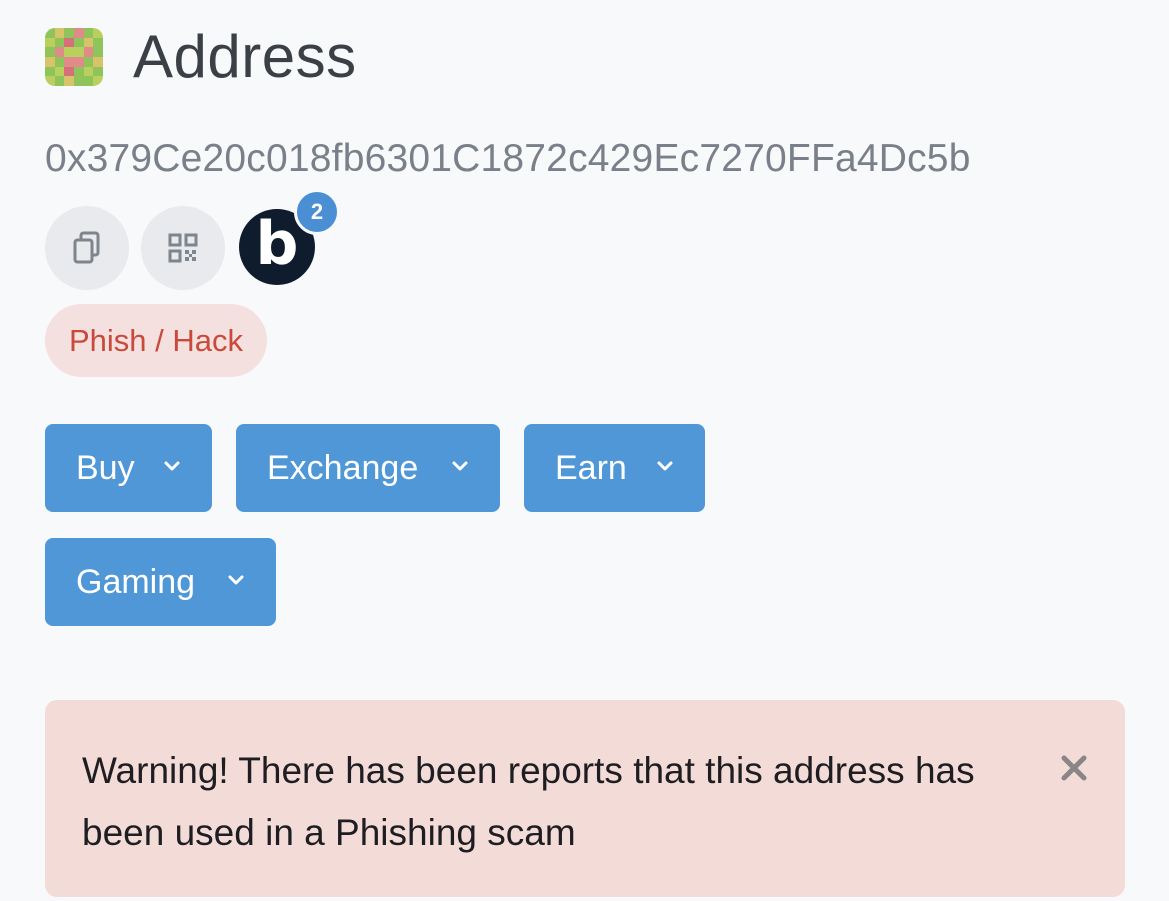  I want to click on close-icon, so click(1074, 768).